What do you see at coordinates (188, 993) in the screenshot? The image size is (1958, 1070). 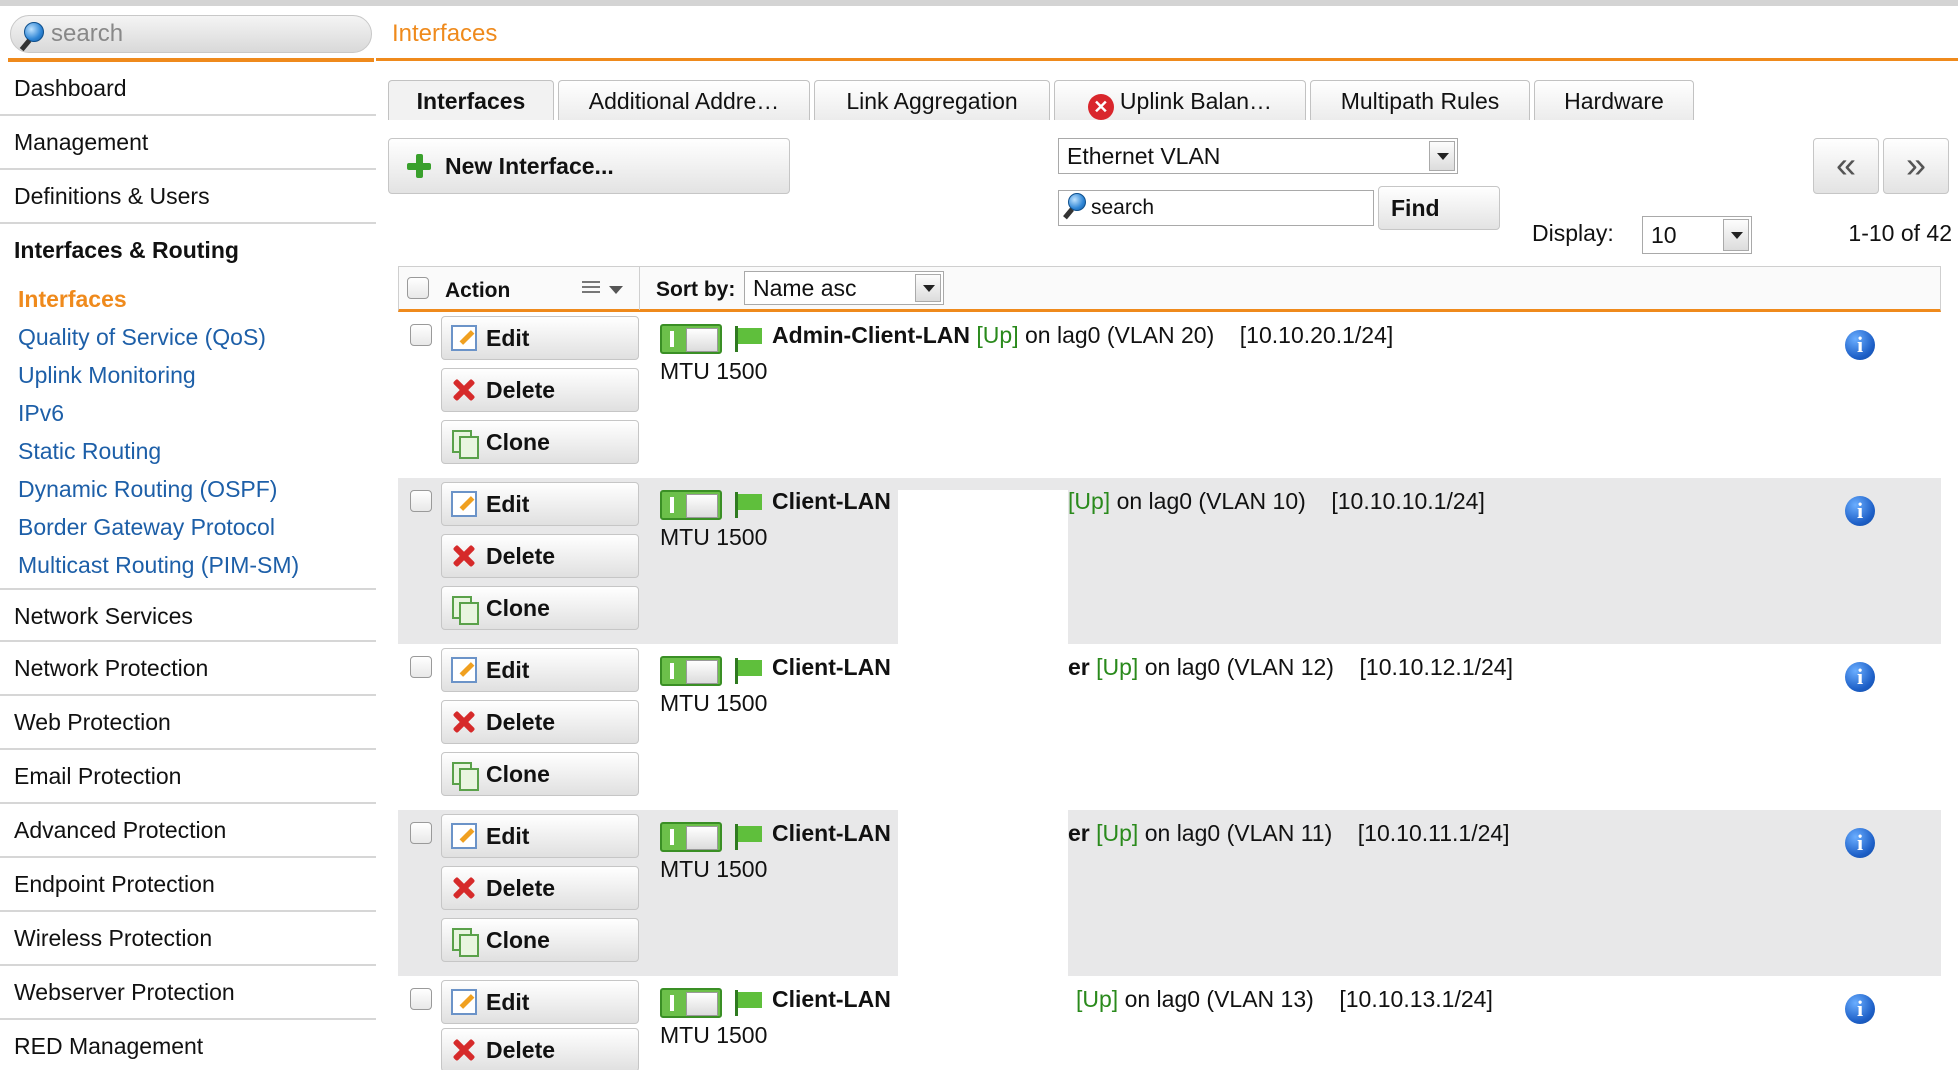 I see `nav-webserver-protection: Webserver Protection` at bounding box center [188, 993].